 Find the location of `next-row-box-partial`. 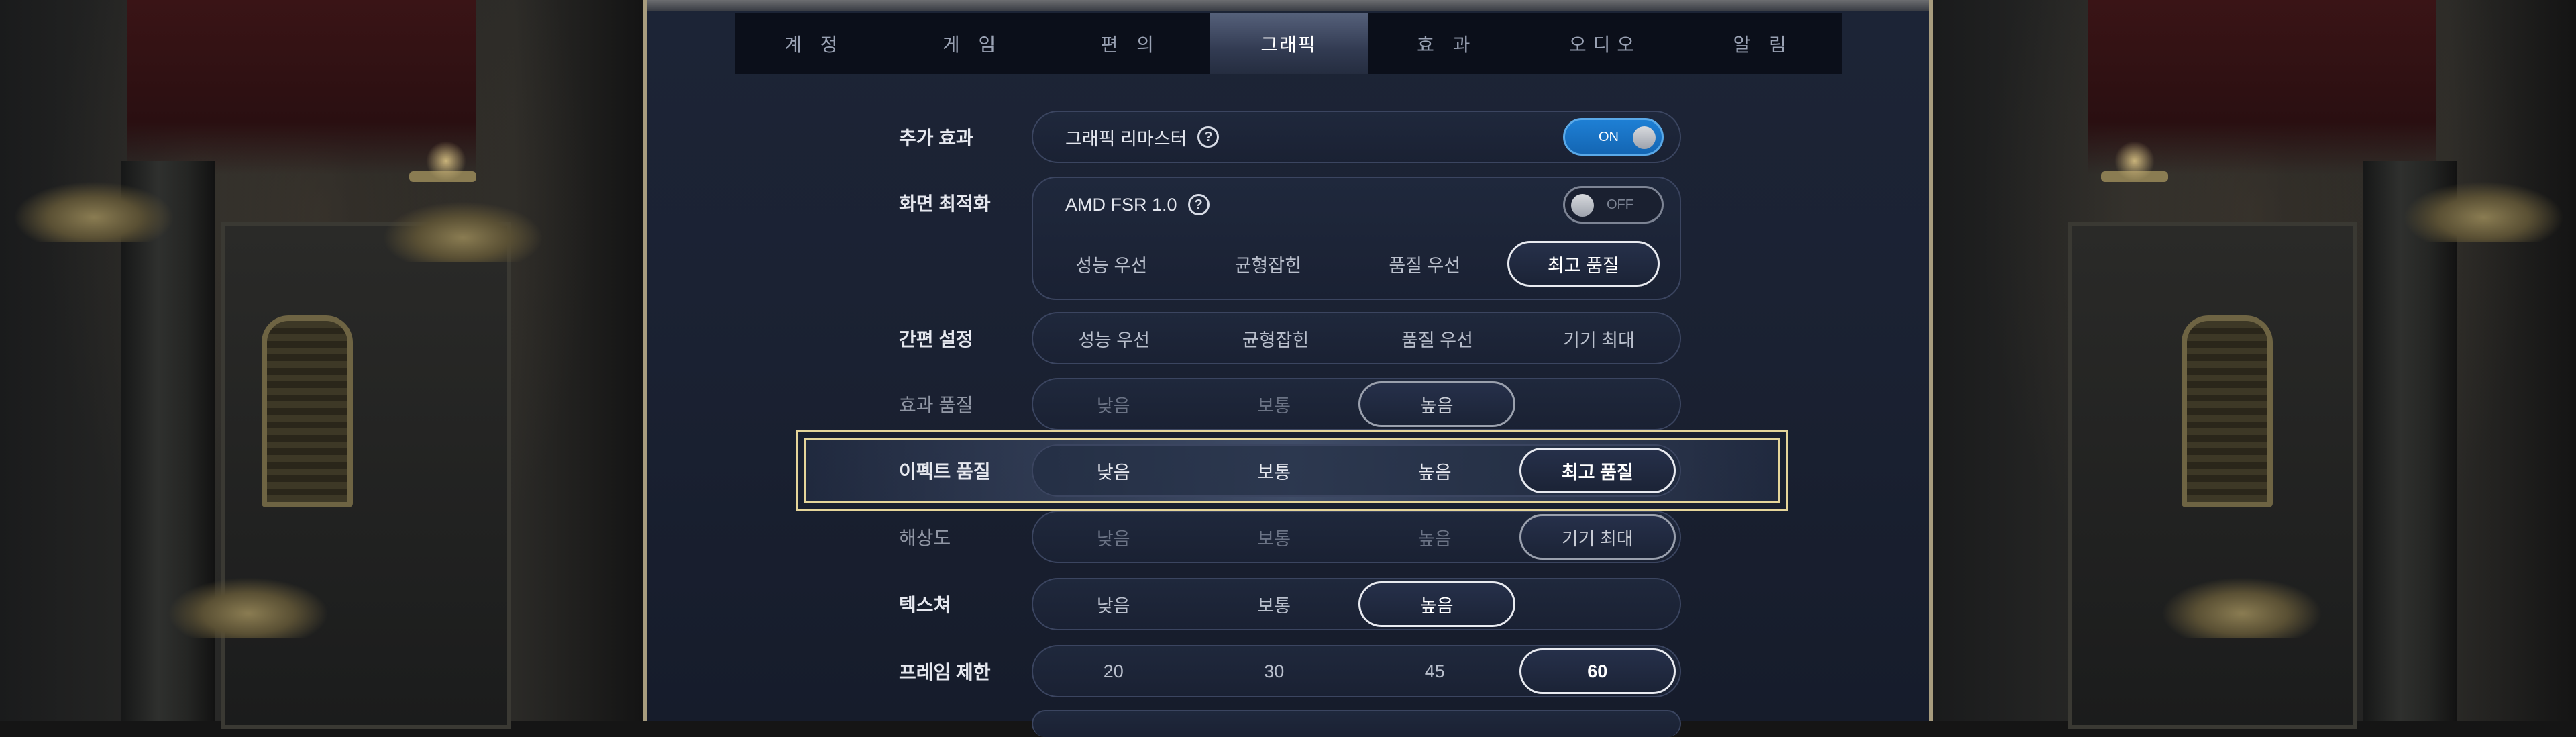

next-row-box-partial is located at coordinates (1356, 724).